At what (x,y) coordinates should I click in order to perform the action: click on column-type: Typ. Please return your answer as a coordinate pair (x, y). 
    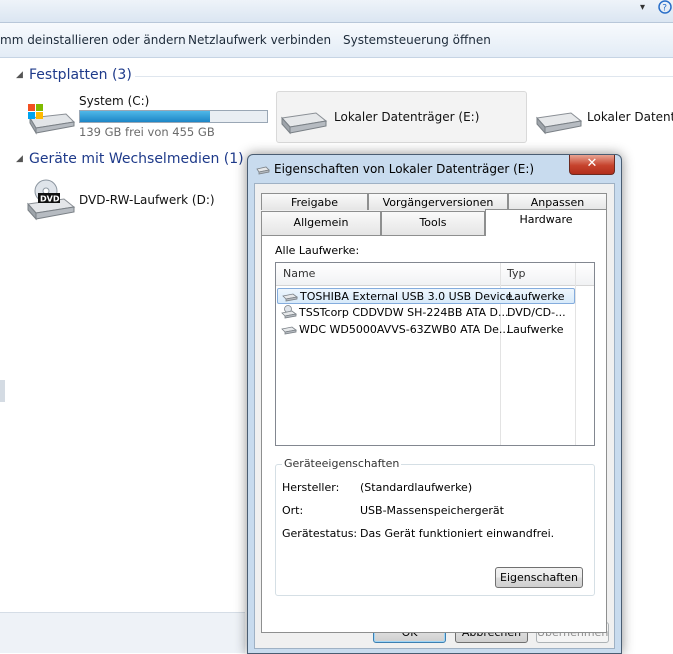
    Looking at the image, I should click on (516, 273).